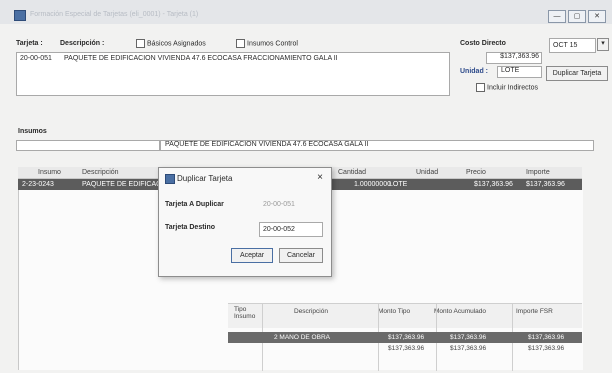  I want to click on aceptar-button: Aceptar, so click(252, 255).